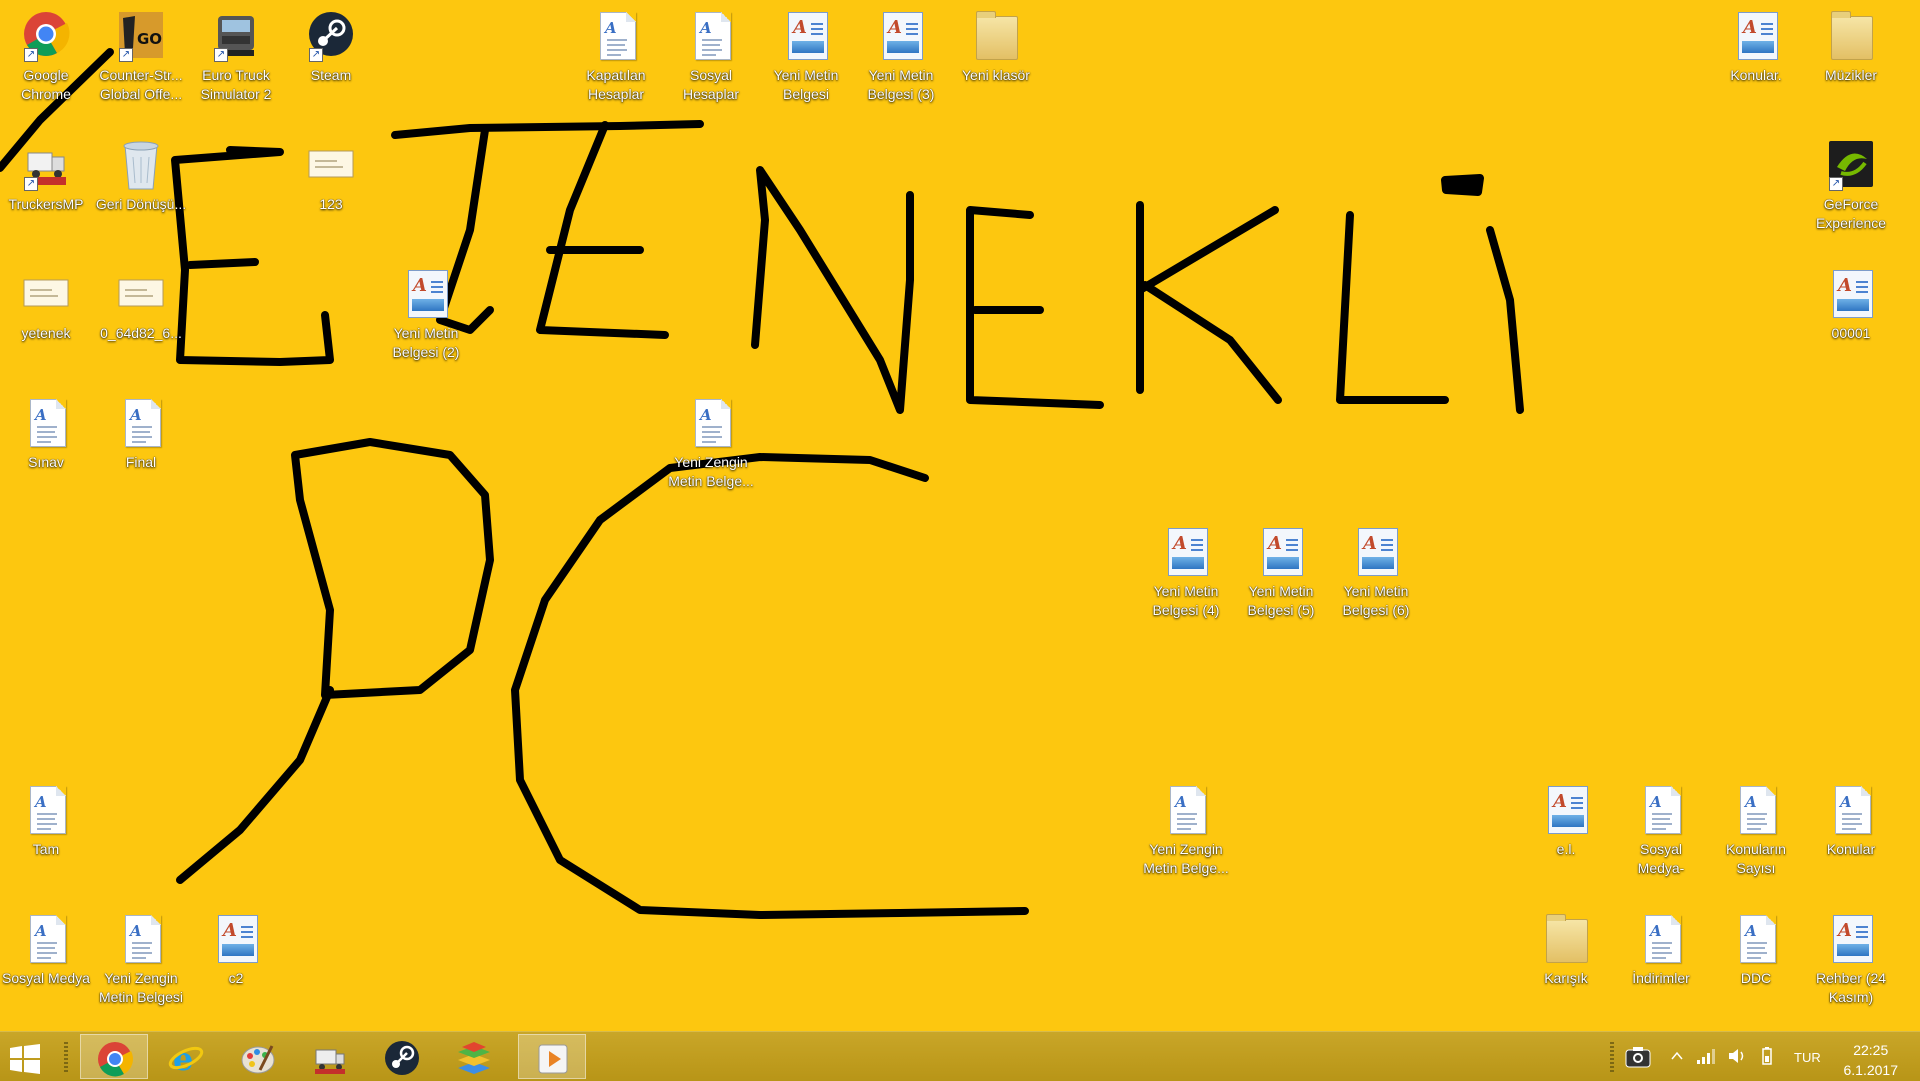 The height and width of the screenshot is (1081, 1920). I want to click on desktop-icon-yeni-metin-belgesi-3: A Yeni Metin Belgesi (3), so click(901, 54).